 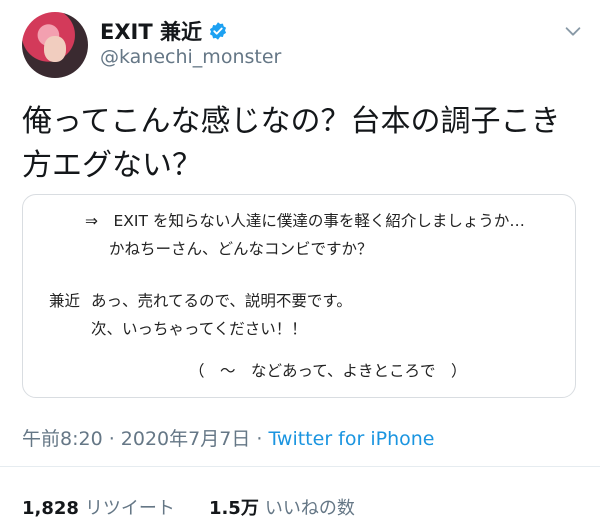 I want to click on like-label: いいねの数, so click(x=310, y=507).